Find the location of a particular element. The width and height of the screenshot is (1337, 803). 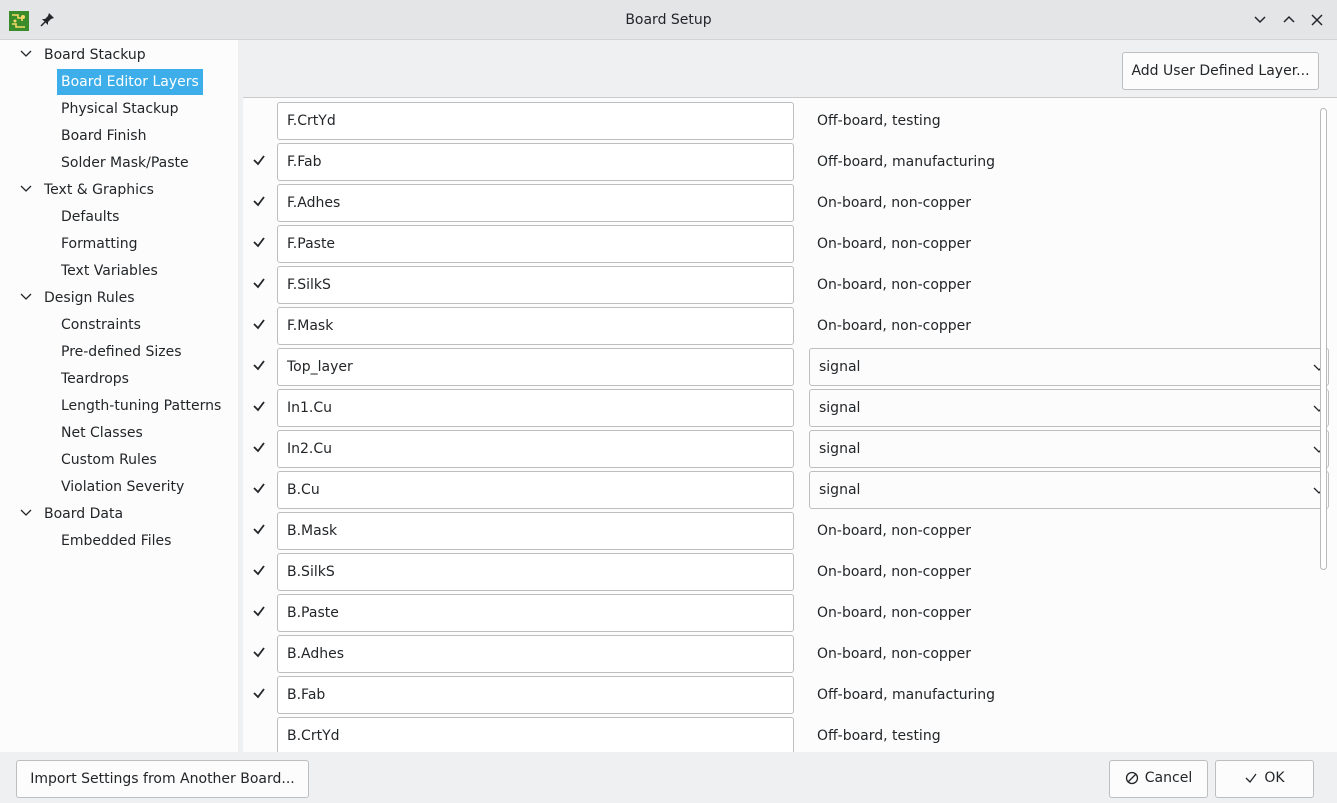

scrollbar is located at coordinates (1323, 339).